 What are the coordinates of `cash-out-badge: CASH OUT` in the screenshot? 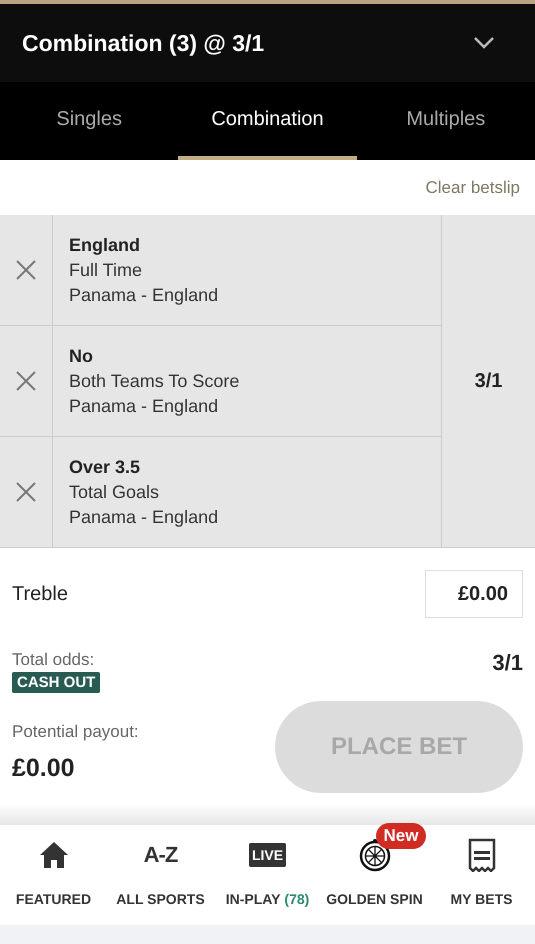 It's located at (56, 682).